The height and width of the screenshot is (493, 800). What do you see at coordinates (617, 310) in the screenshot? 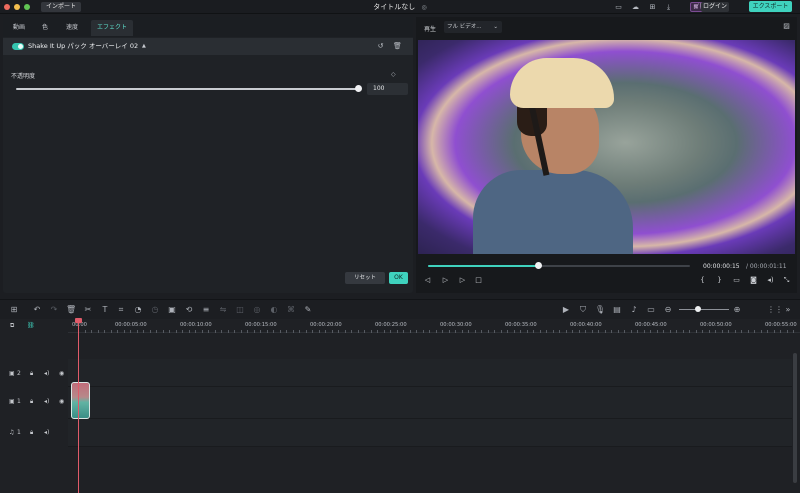
I see `voiceover-icon: ▤` at bounding box center [617, 310].